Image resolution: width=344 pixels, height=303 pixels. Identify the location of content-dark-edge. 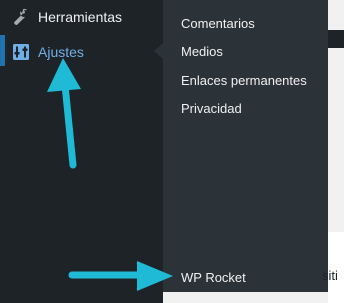
(336, 39).